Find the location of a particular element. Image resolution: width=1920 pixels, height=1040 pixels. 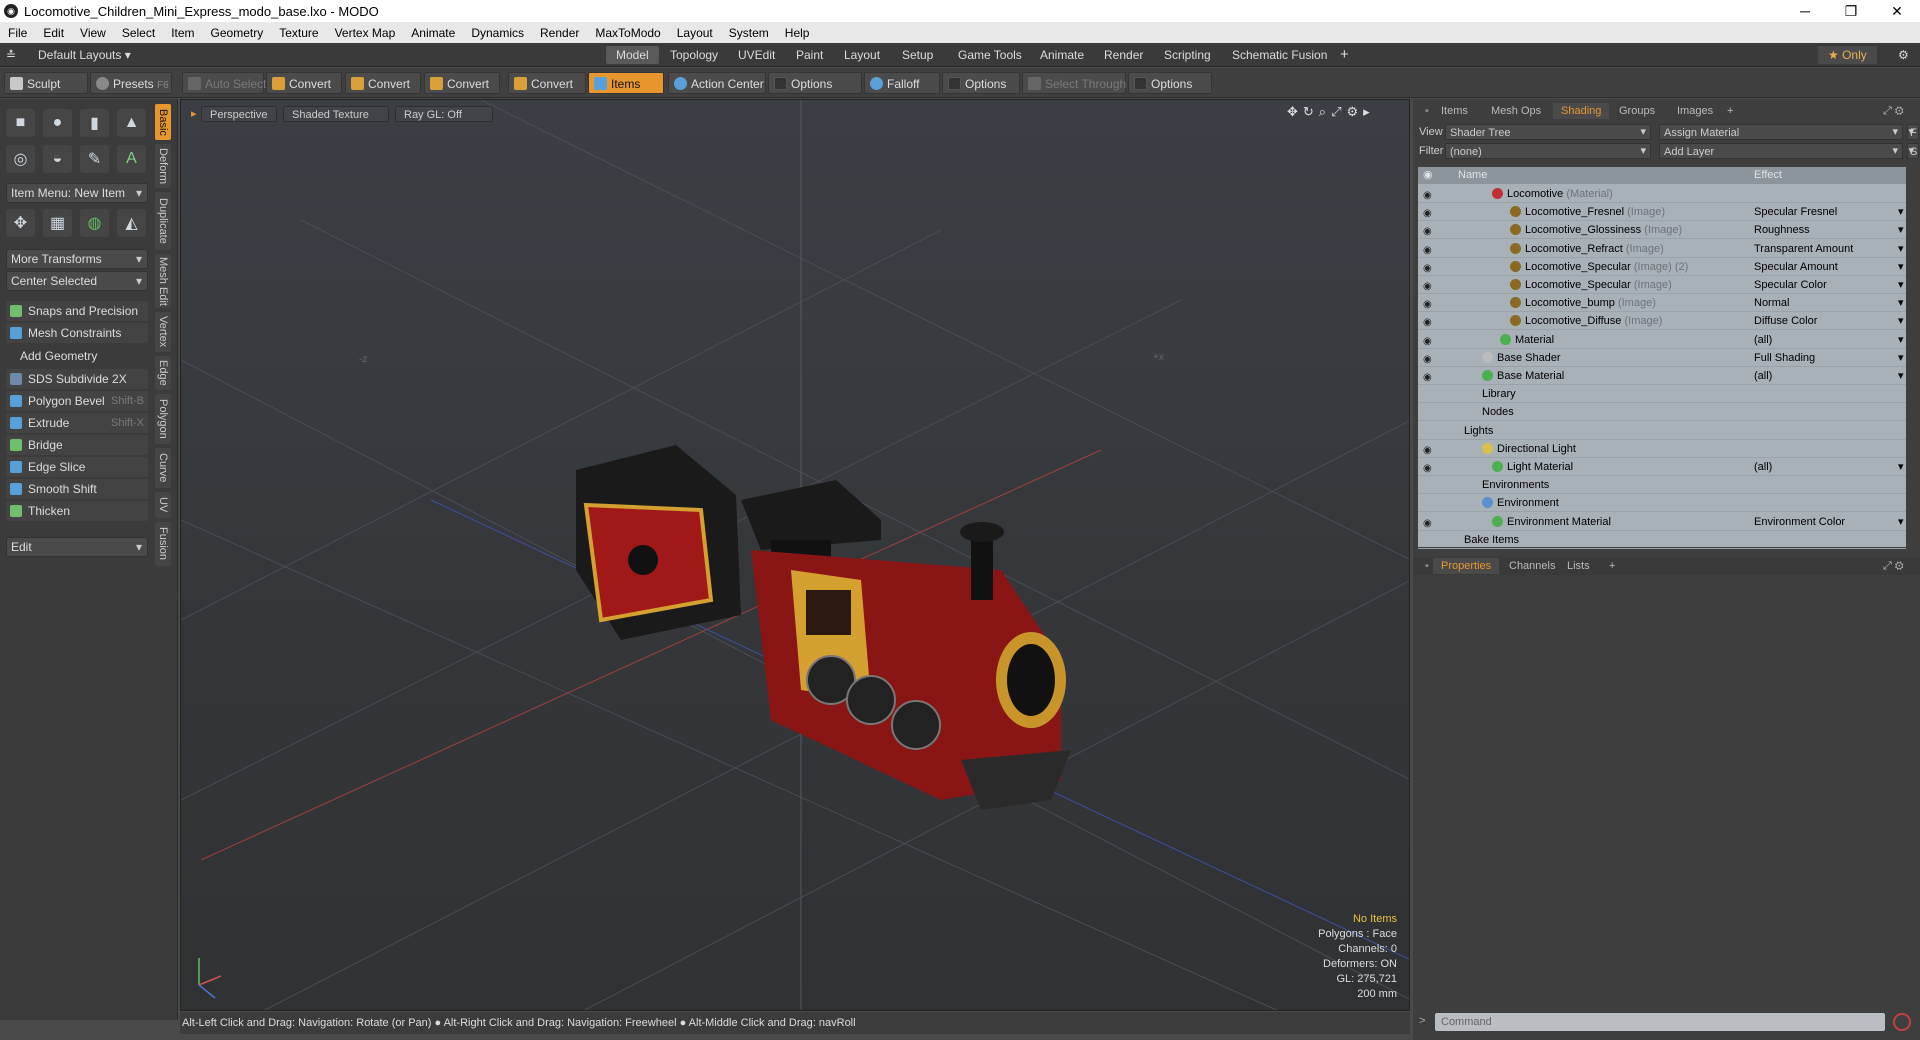

add-layer-dropdown: Add Layer is located at coordinates (1781, 151).